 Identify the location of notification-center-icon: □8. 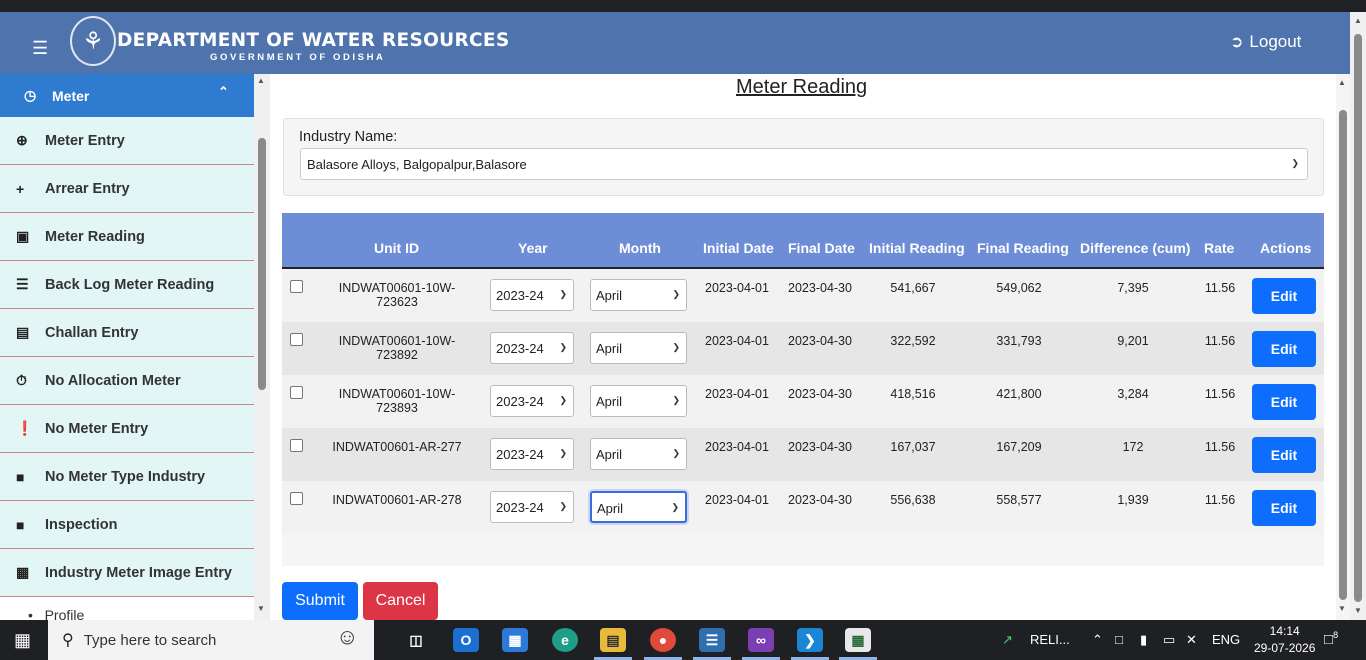
(1331, 639).